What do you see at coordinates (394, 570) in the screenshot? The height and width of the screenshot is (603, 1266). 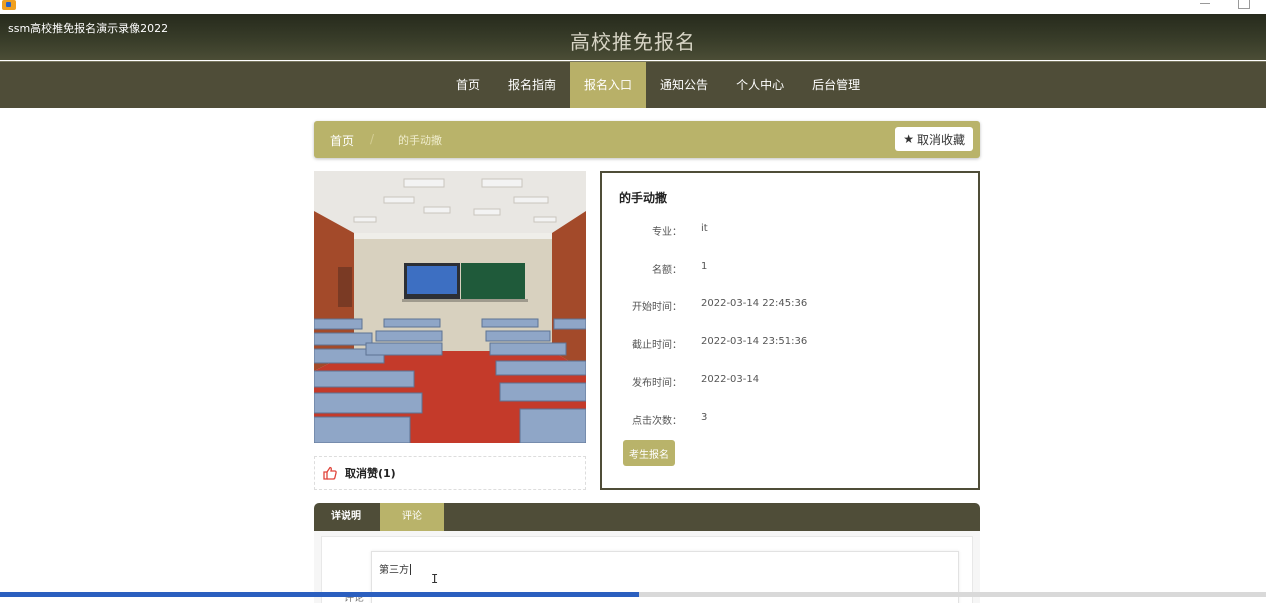 I see `comment-text: 第三方` at bounding box center [394, 570].